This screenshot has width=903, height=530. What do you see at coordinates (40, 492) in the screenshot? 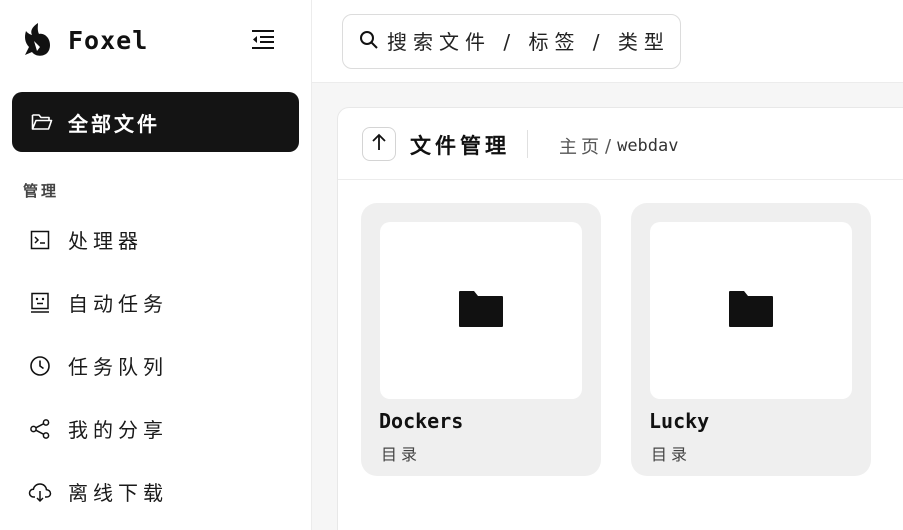
I see `cloud-download-icon` at bounding box center [40, 492].